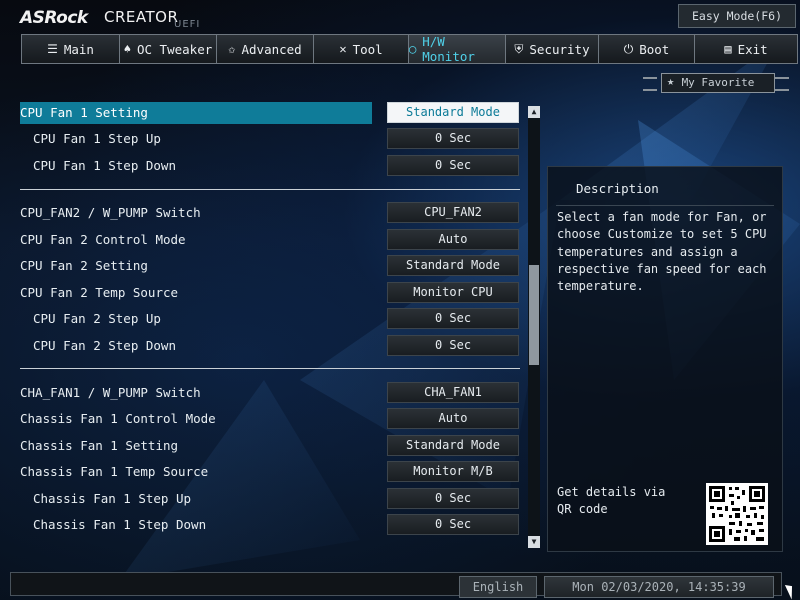 Image resolution: width=800 pixels, height=600 pixels. What do you see at coordinates (141, 17) in the screenshot?
I see `model-name: CREATOR` at bounding box center [141, 17].